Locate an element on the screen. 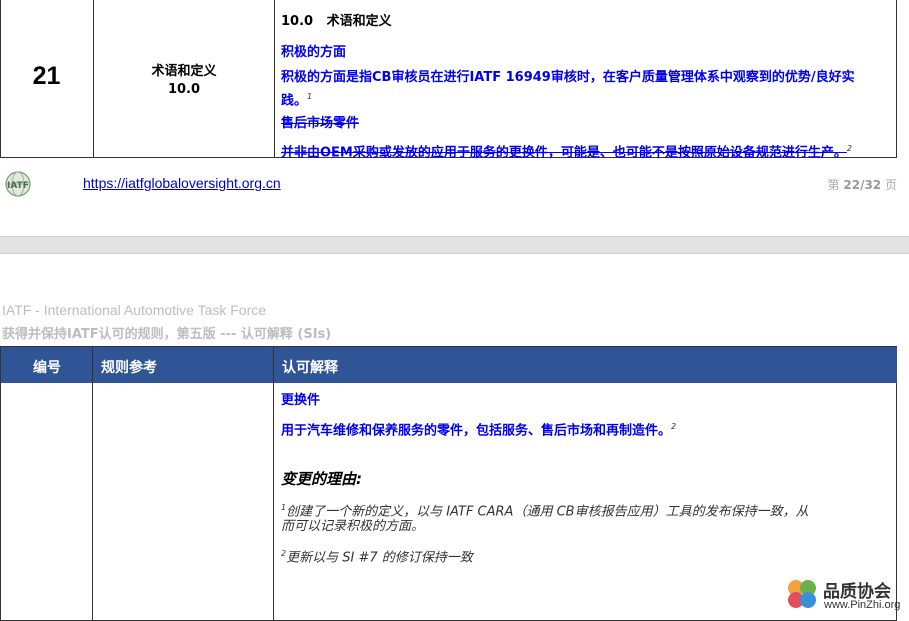 The height and width of the screenshot is (621, 909). term-body-positive-aspects-cont: 践。1 is located at coordinates (297, 100).